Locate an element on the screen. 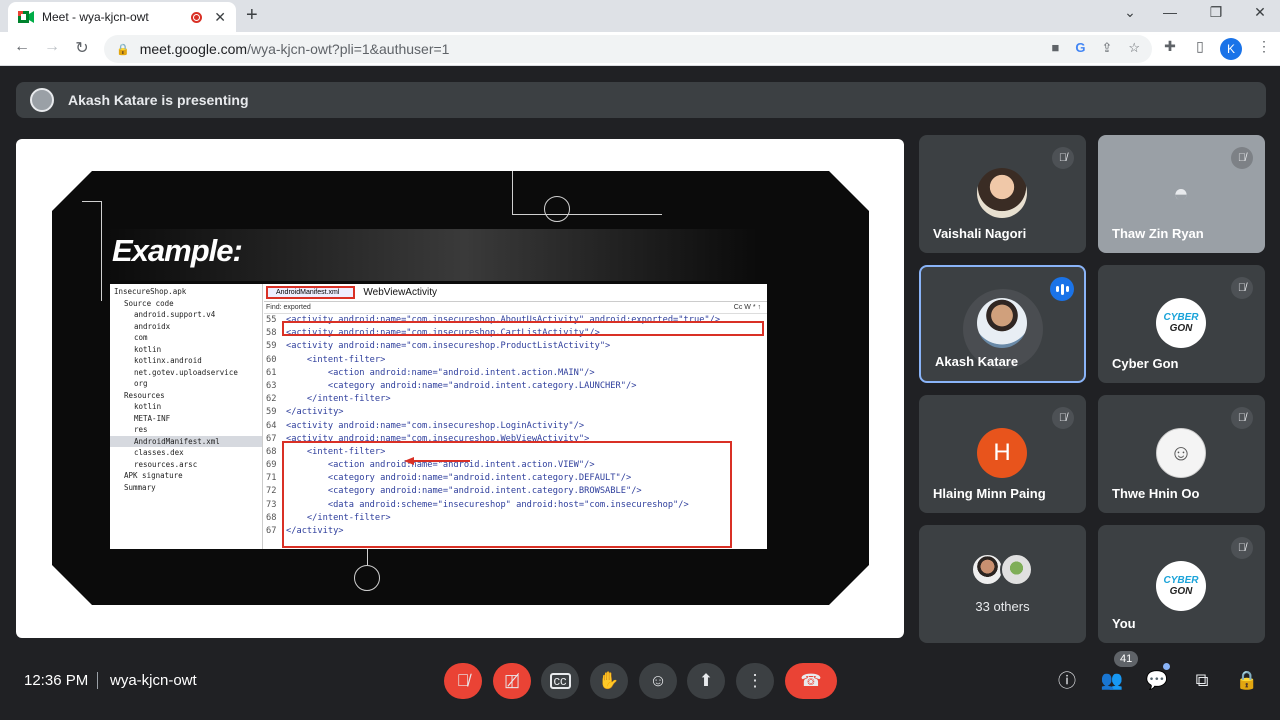 The image size is (1280, 720). tab-search-icon: ⌄ is located at coordinates (1130, 12).